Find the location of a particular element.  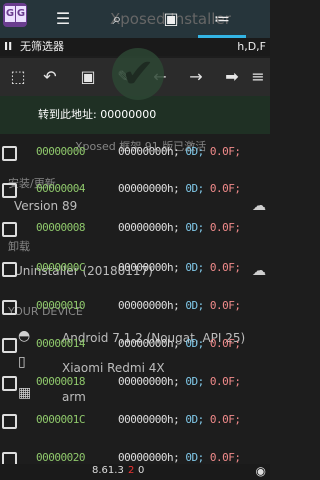

list-icon: ≔ is located at coordinates (222, 18).